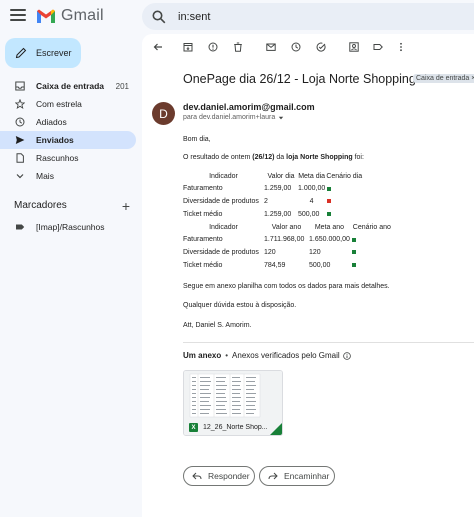 The image size is (474, 517). What do you see at coordinates (276, 429) in the screenshot?
I see `sheets-corner-icon` at bounding box center [276, 429].